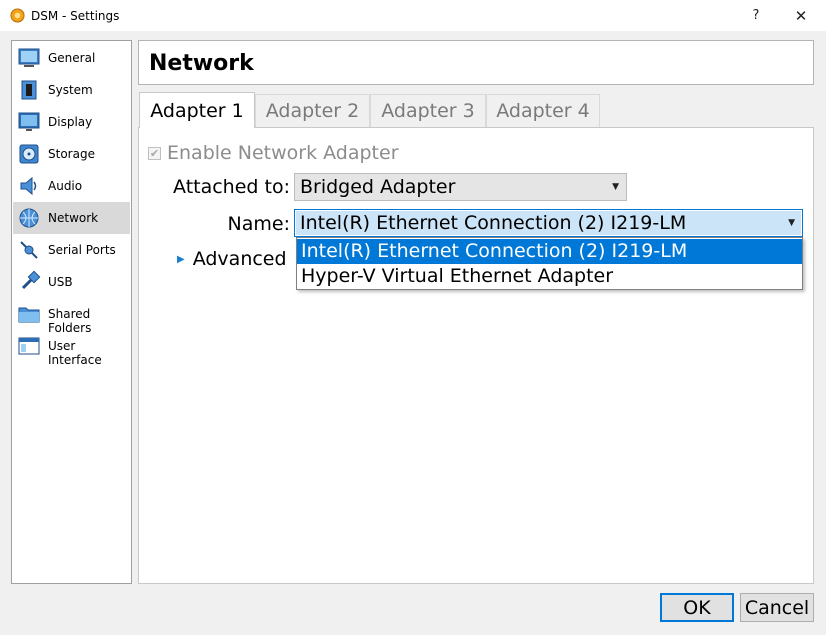 The width and height of the screenshot is (826, 635). I want to click on sidebar-item-user-interface: User Interface, so click(71, 348).